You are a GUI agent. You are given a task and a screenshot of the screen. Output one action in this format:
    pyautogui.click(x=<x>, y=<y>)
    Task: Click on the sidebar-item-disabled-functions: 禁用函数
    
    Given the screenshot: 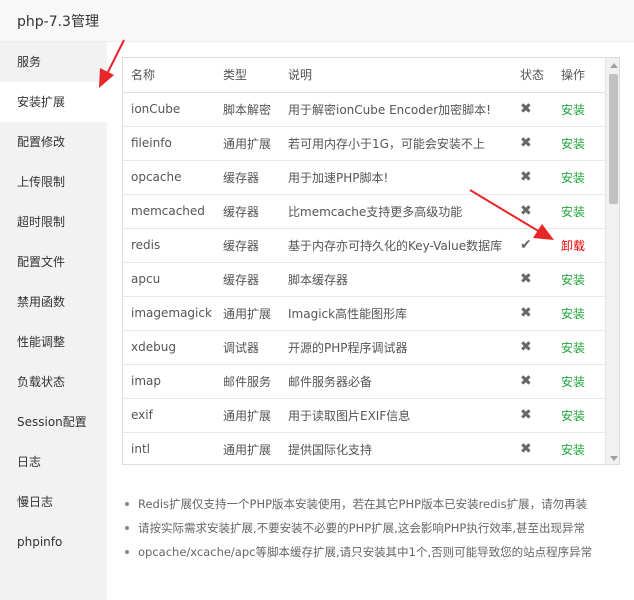 What is the action you would take?
    pyautogui.click(x=53, y=302)
    